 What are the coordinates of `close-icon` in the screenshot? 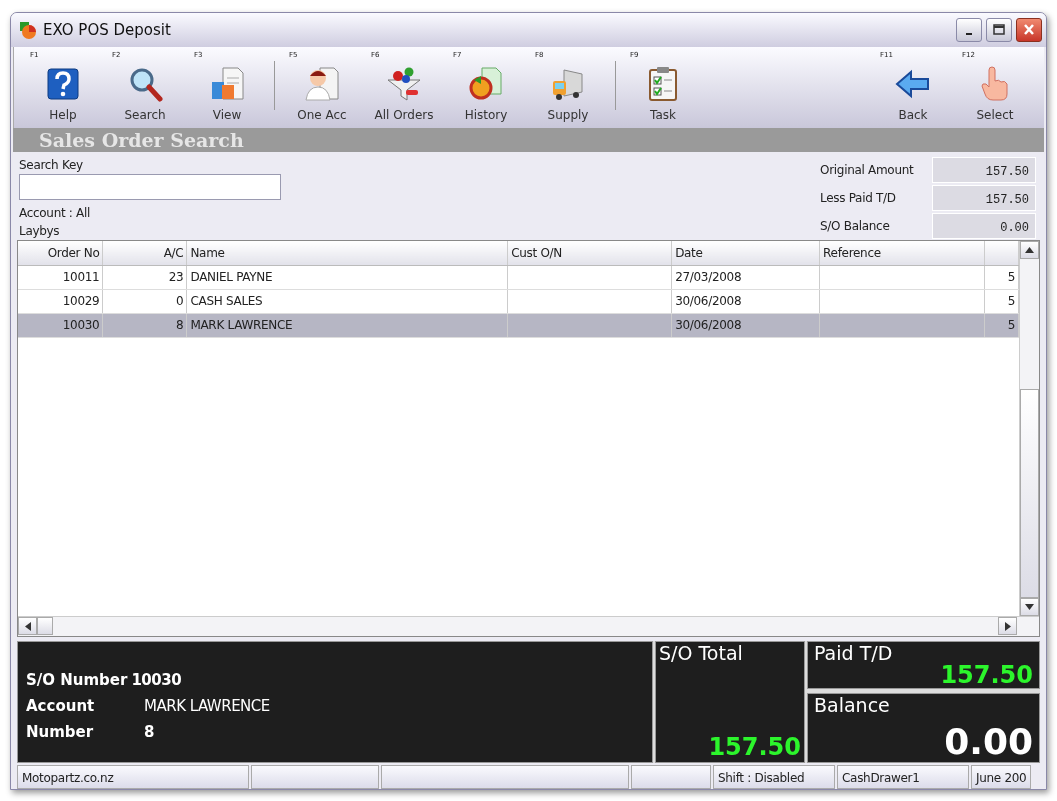 It's located at (1029, 30).